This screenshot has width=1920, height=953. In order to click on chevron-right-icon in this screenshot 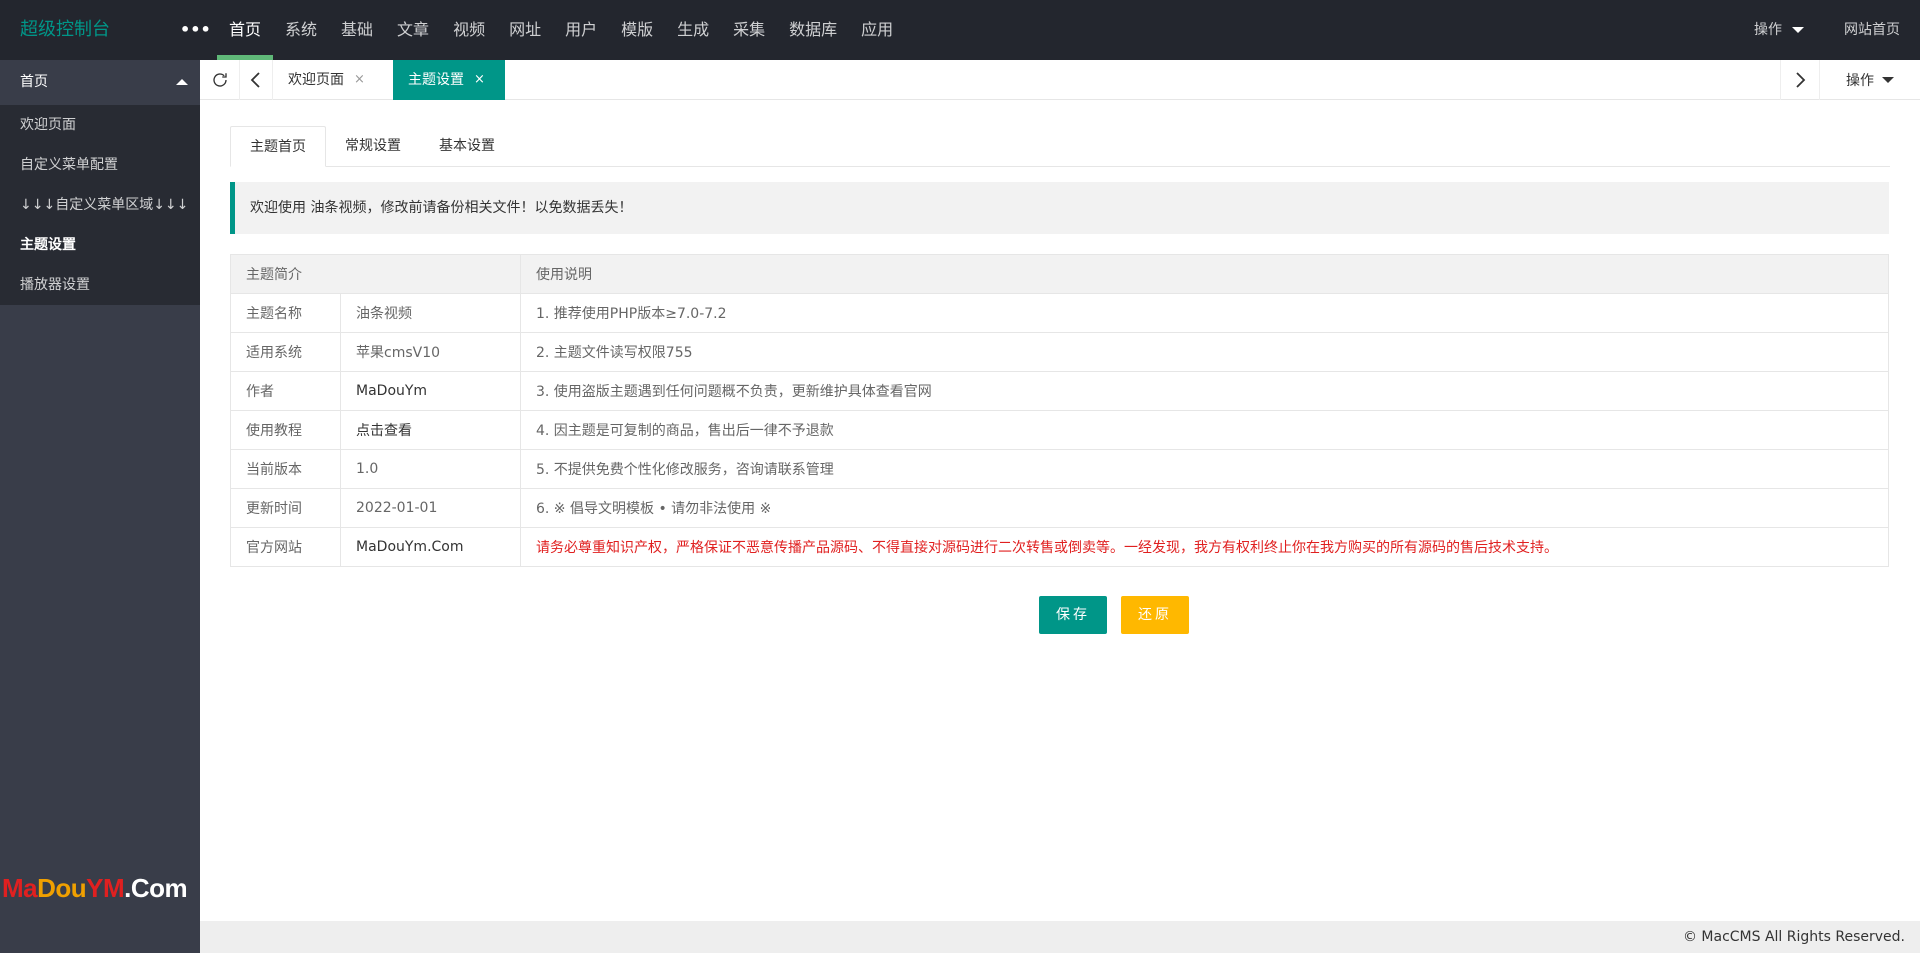, I will do `click(1801, 80)`.